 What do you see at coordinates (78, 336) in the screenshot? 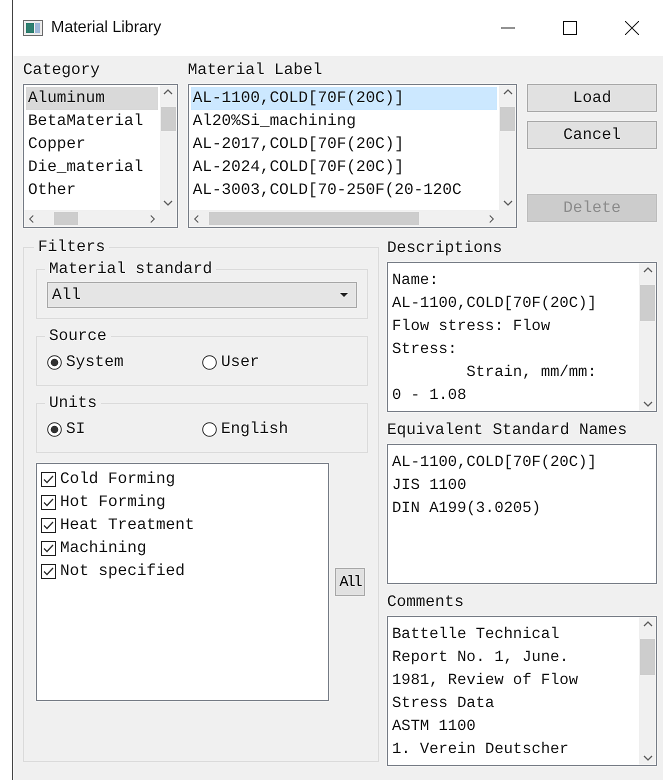
I see `group-title: Source` at bounding box center [78, 336].